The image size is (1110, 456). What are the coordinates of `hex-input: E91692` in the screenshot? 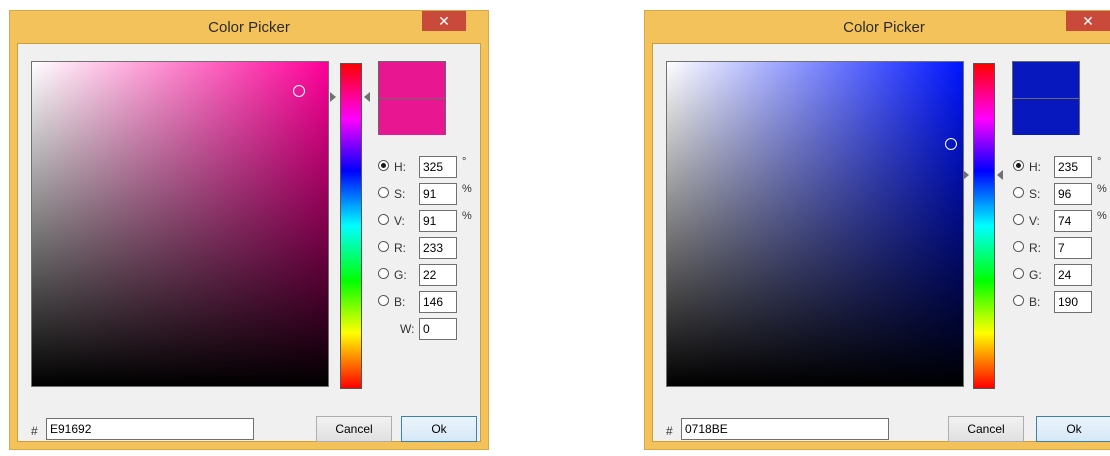 It's located at (150, 429).